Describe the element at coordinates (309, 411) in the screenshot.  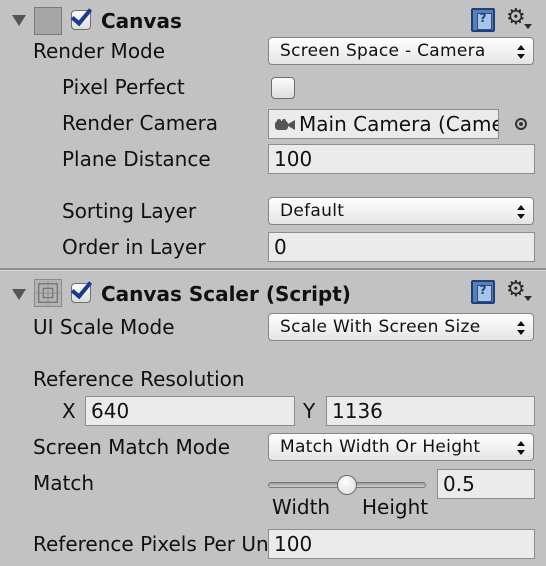
I see `reference-resolution-y-label: Y` at that location.